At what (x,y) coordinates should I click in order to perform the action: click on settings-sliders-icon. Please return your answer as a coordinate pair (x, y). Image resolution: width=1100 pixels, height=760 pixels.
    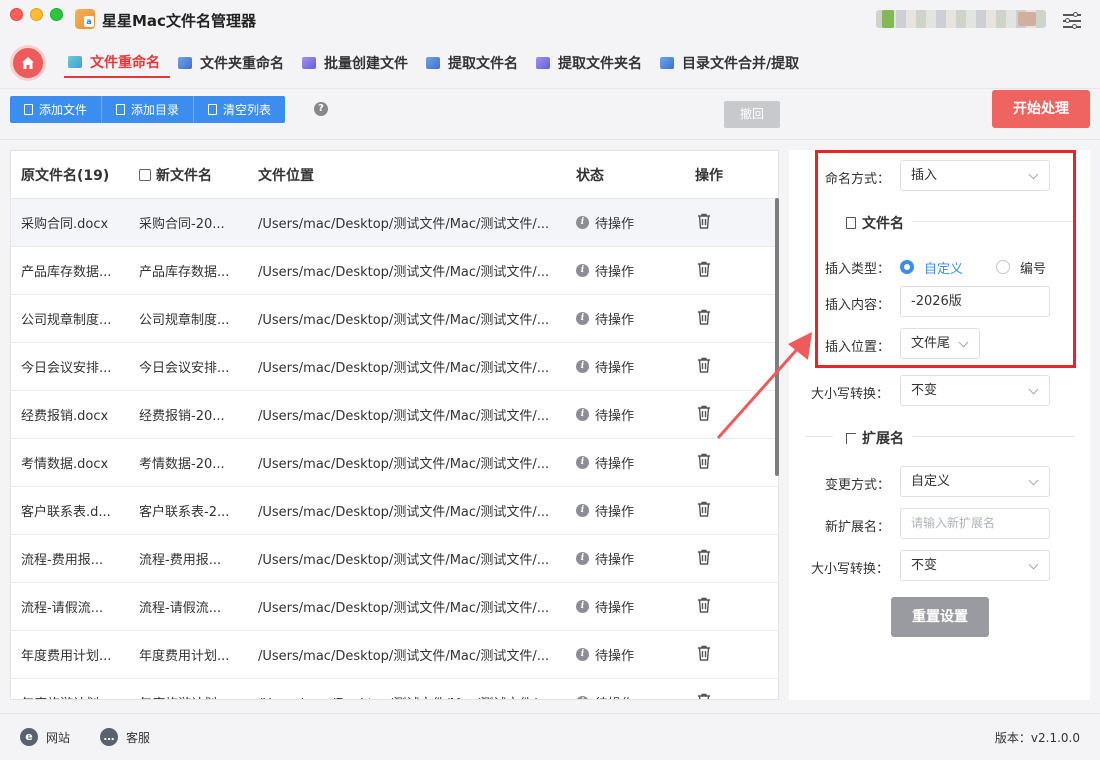
    Looking at the image, I should click on (1072, 20).